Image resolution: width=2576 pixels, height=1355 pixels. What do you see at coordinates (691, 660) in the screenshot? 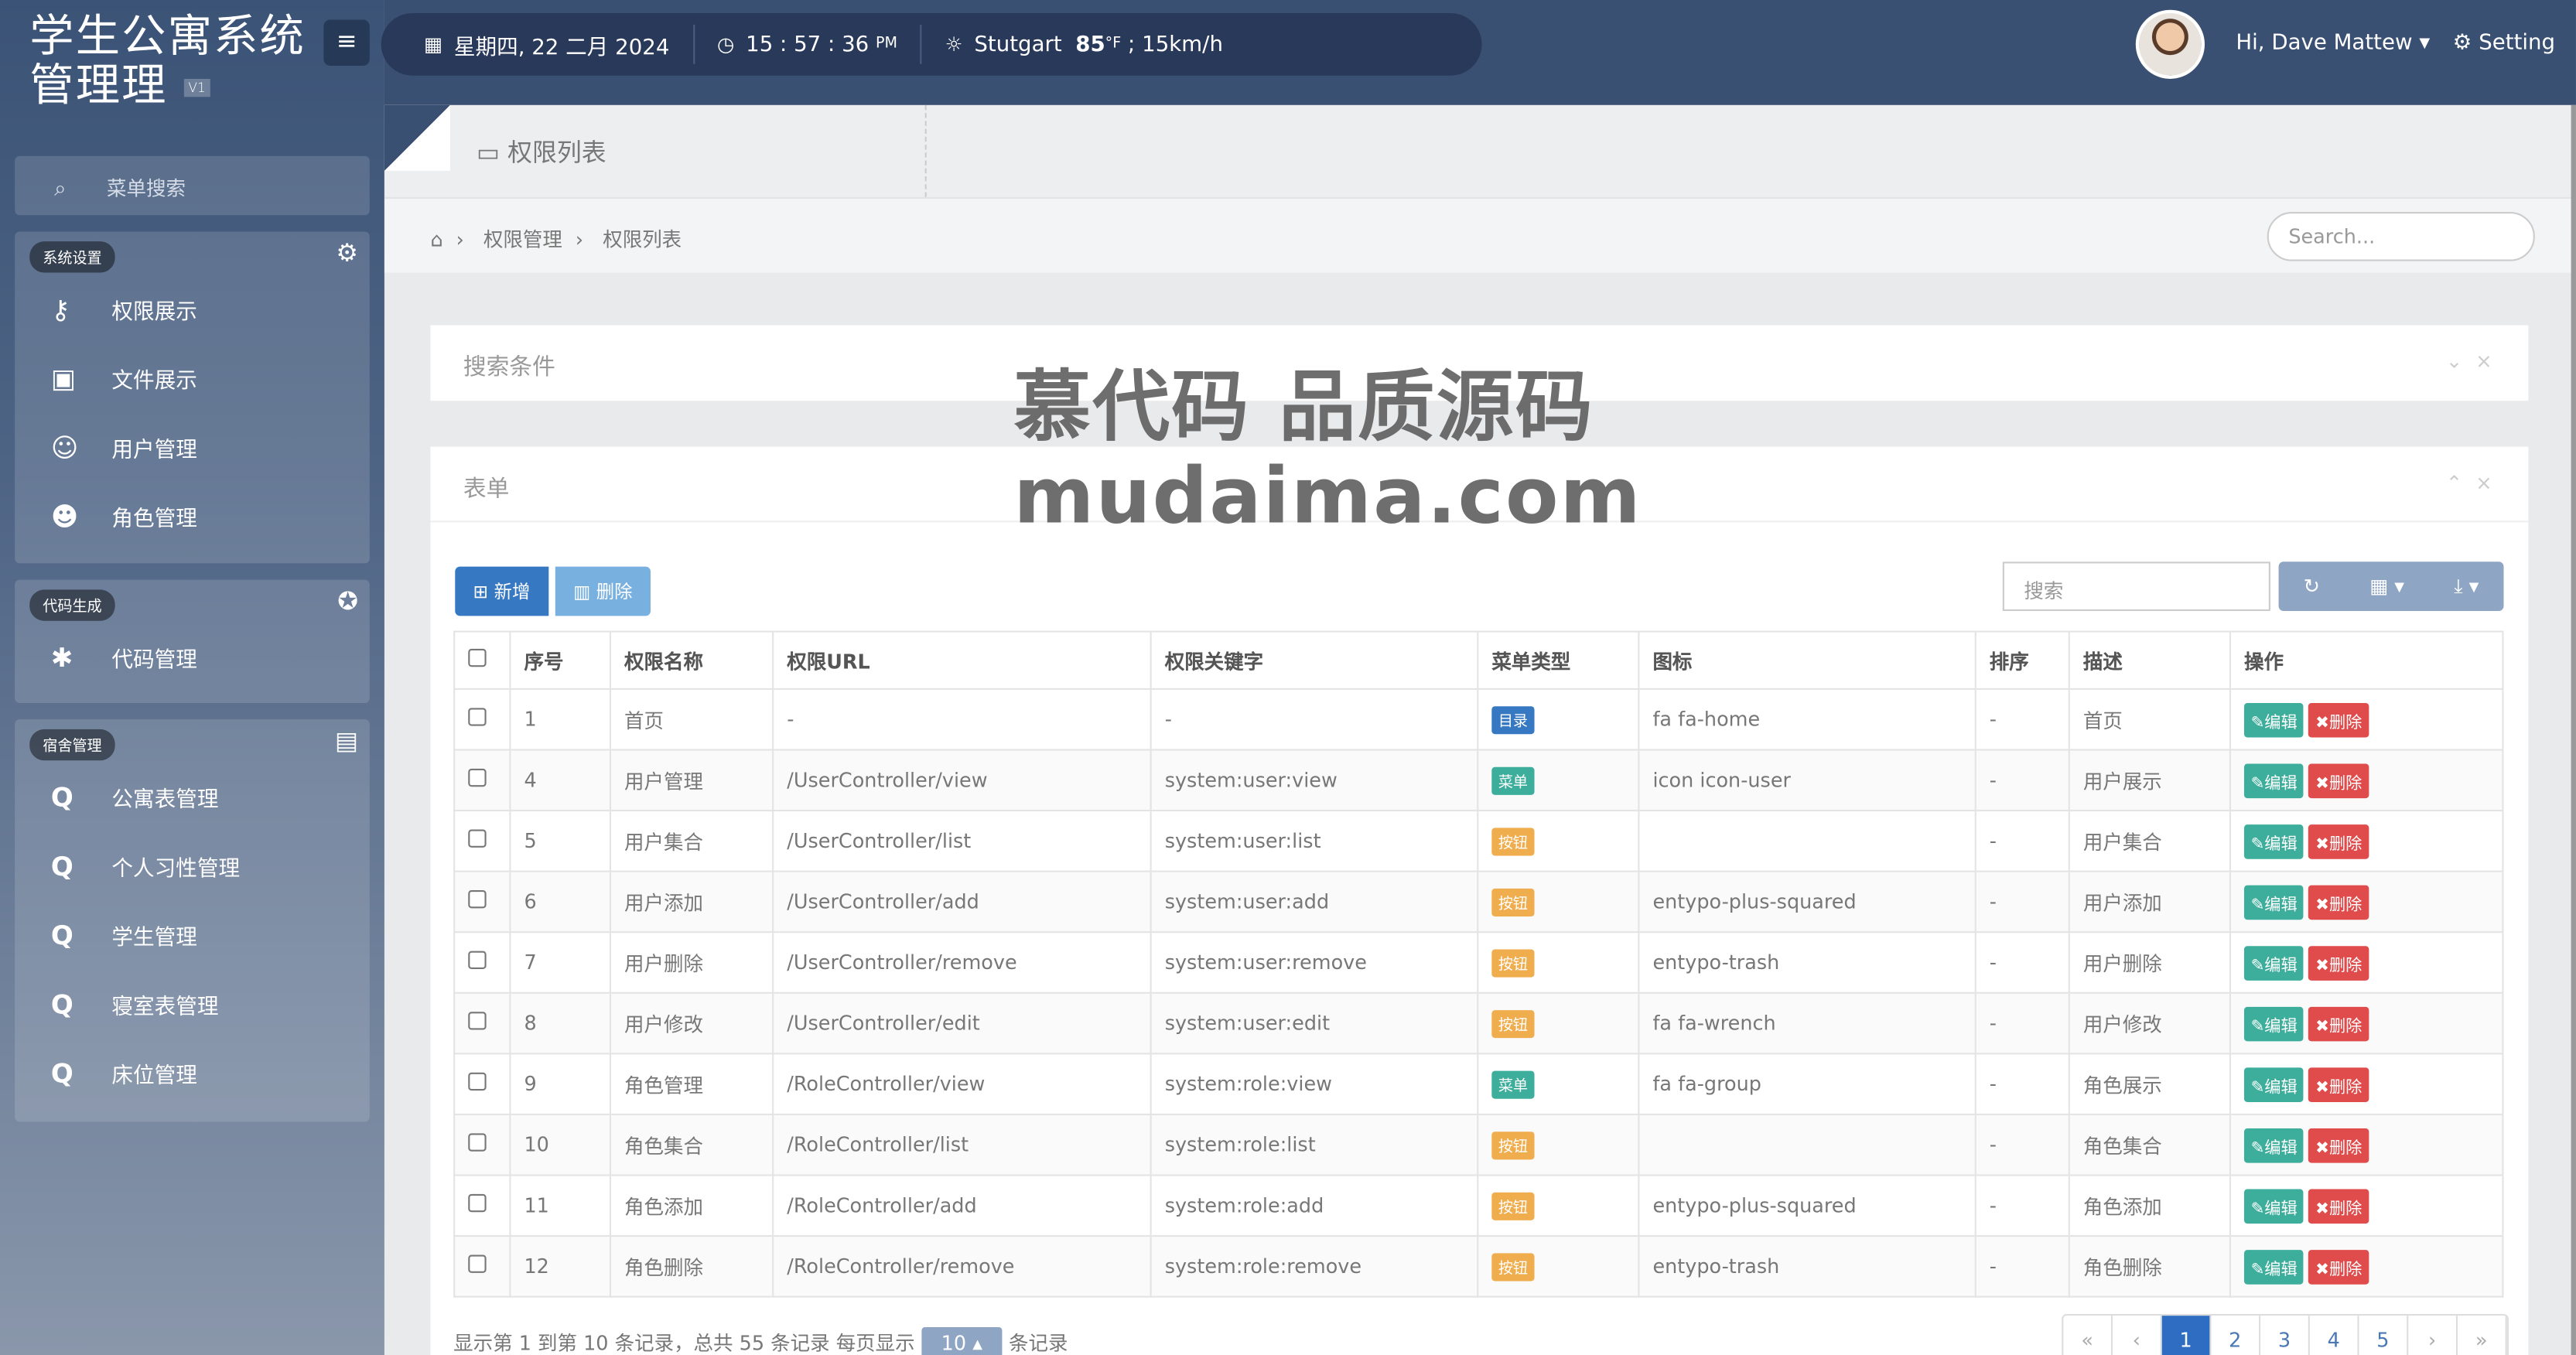
I see `col-header: 权限名称` at bounding box center [691, 660].